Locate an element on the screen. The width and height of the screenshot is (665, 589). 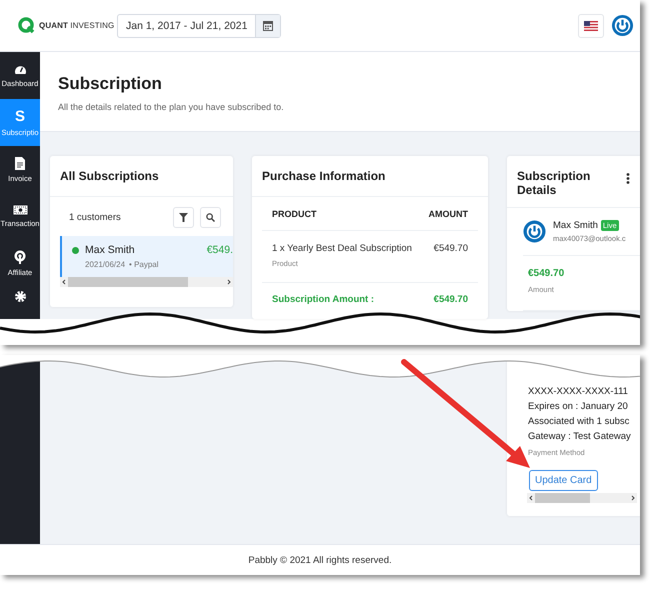
total-label: Subscription Amount : is located at coordinates (323, 299).